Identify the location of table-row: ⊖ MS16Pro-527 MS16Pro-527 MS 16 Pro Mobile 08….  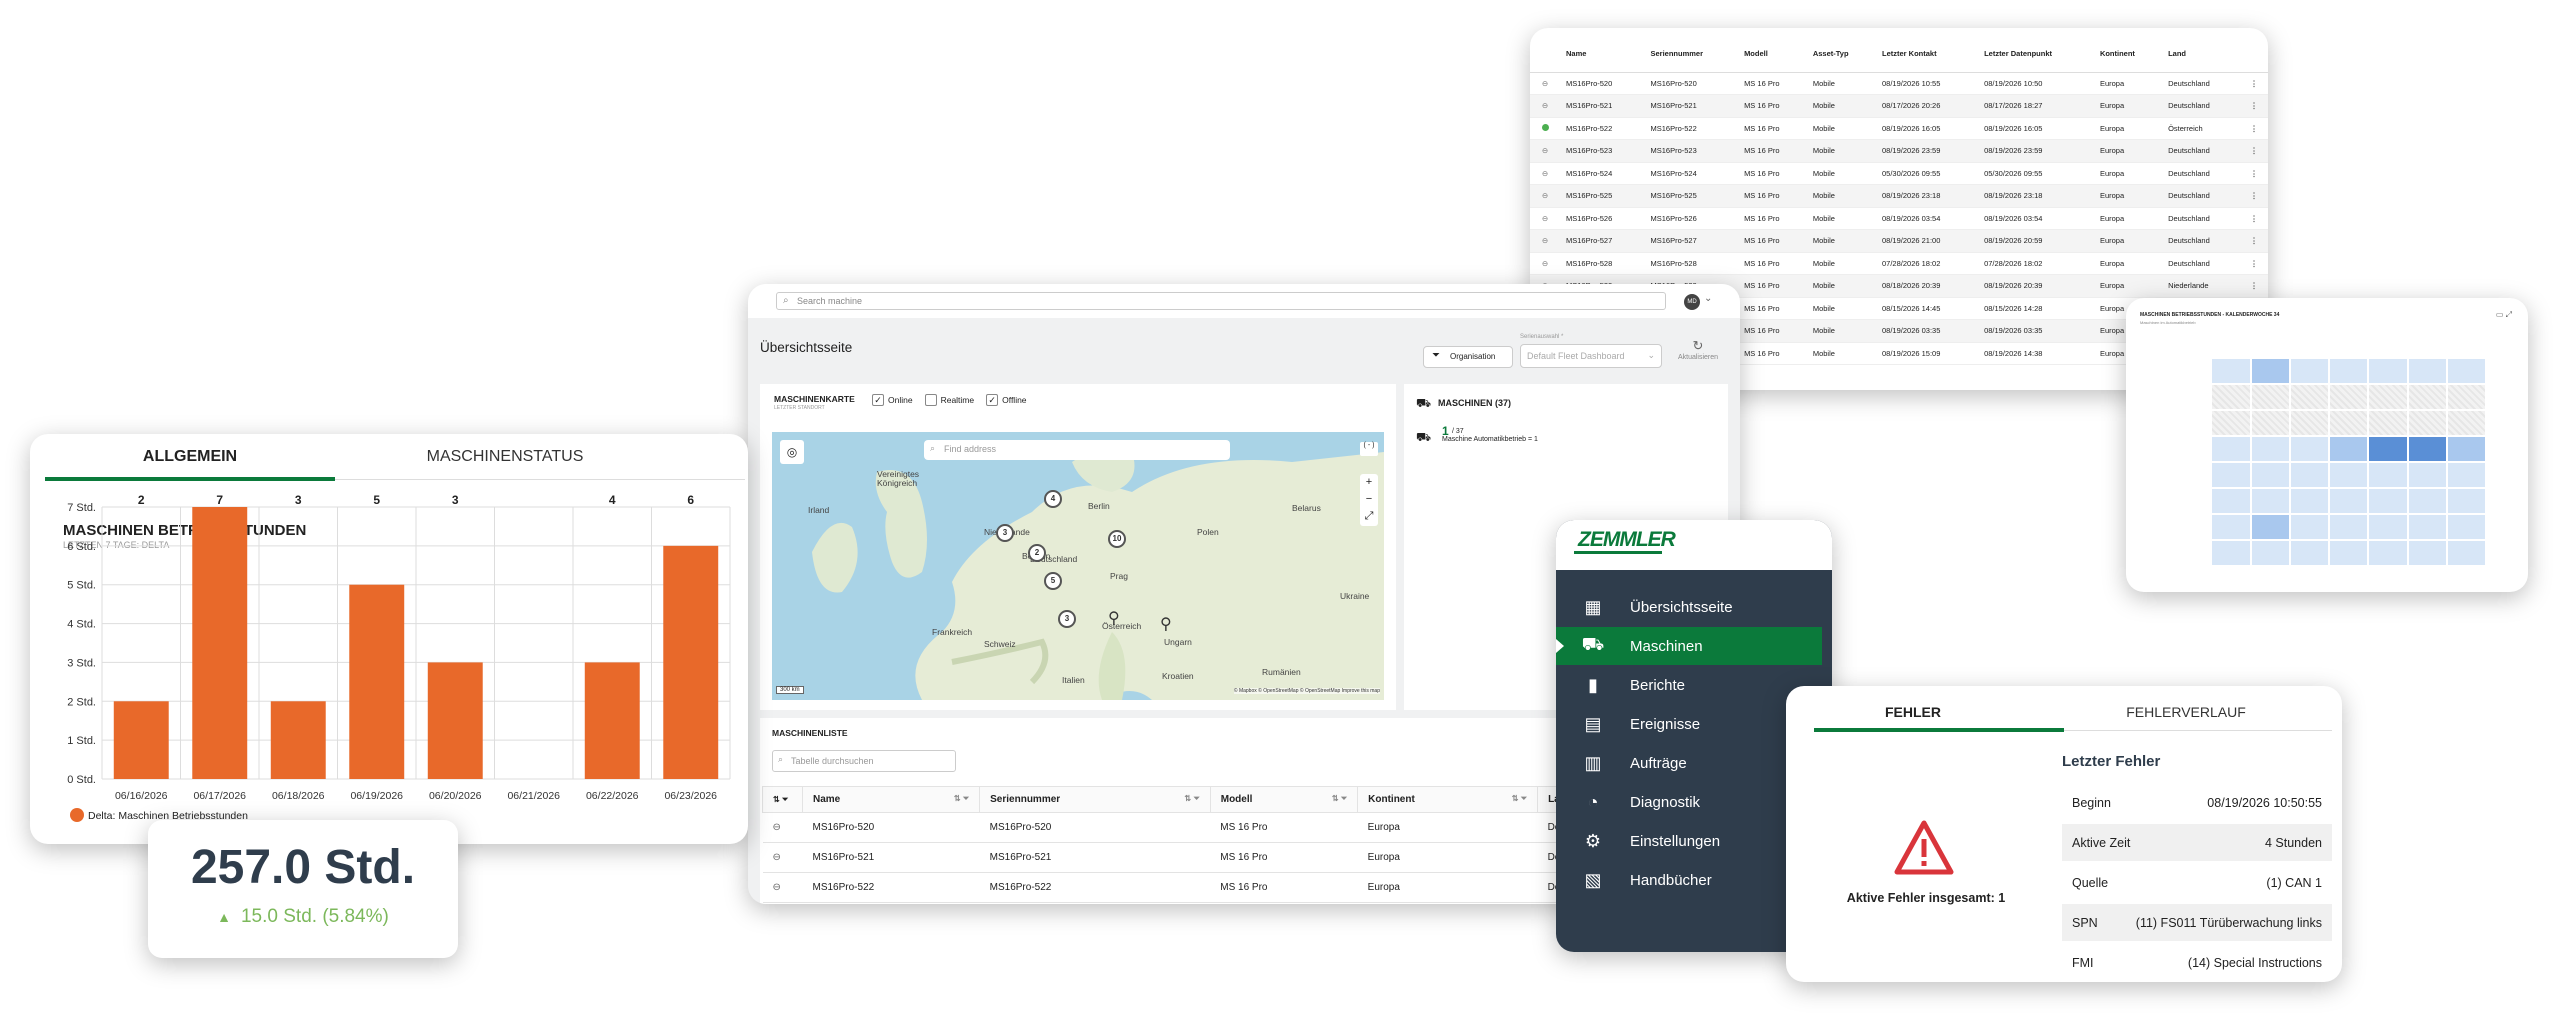
(1899, 241).